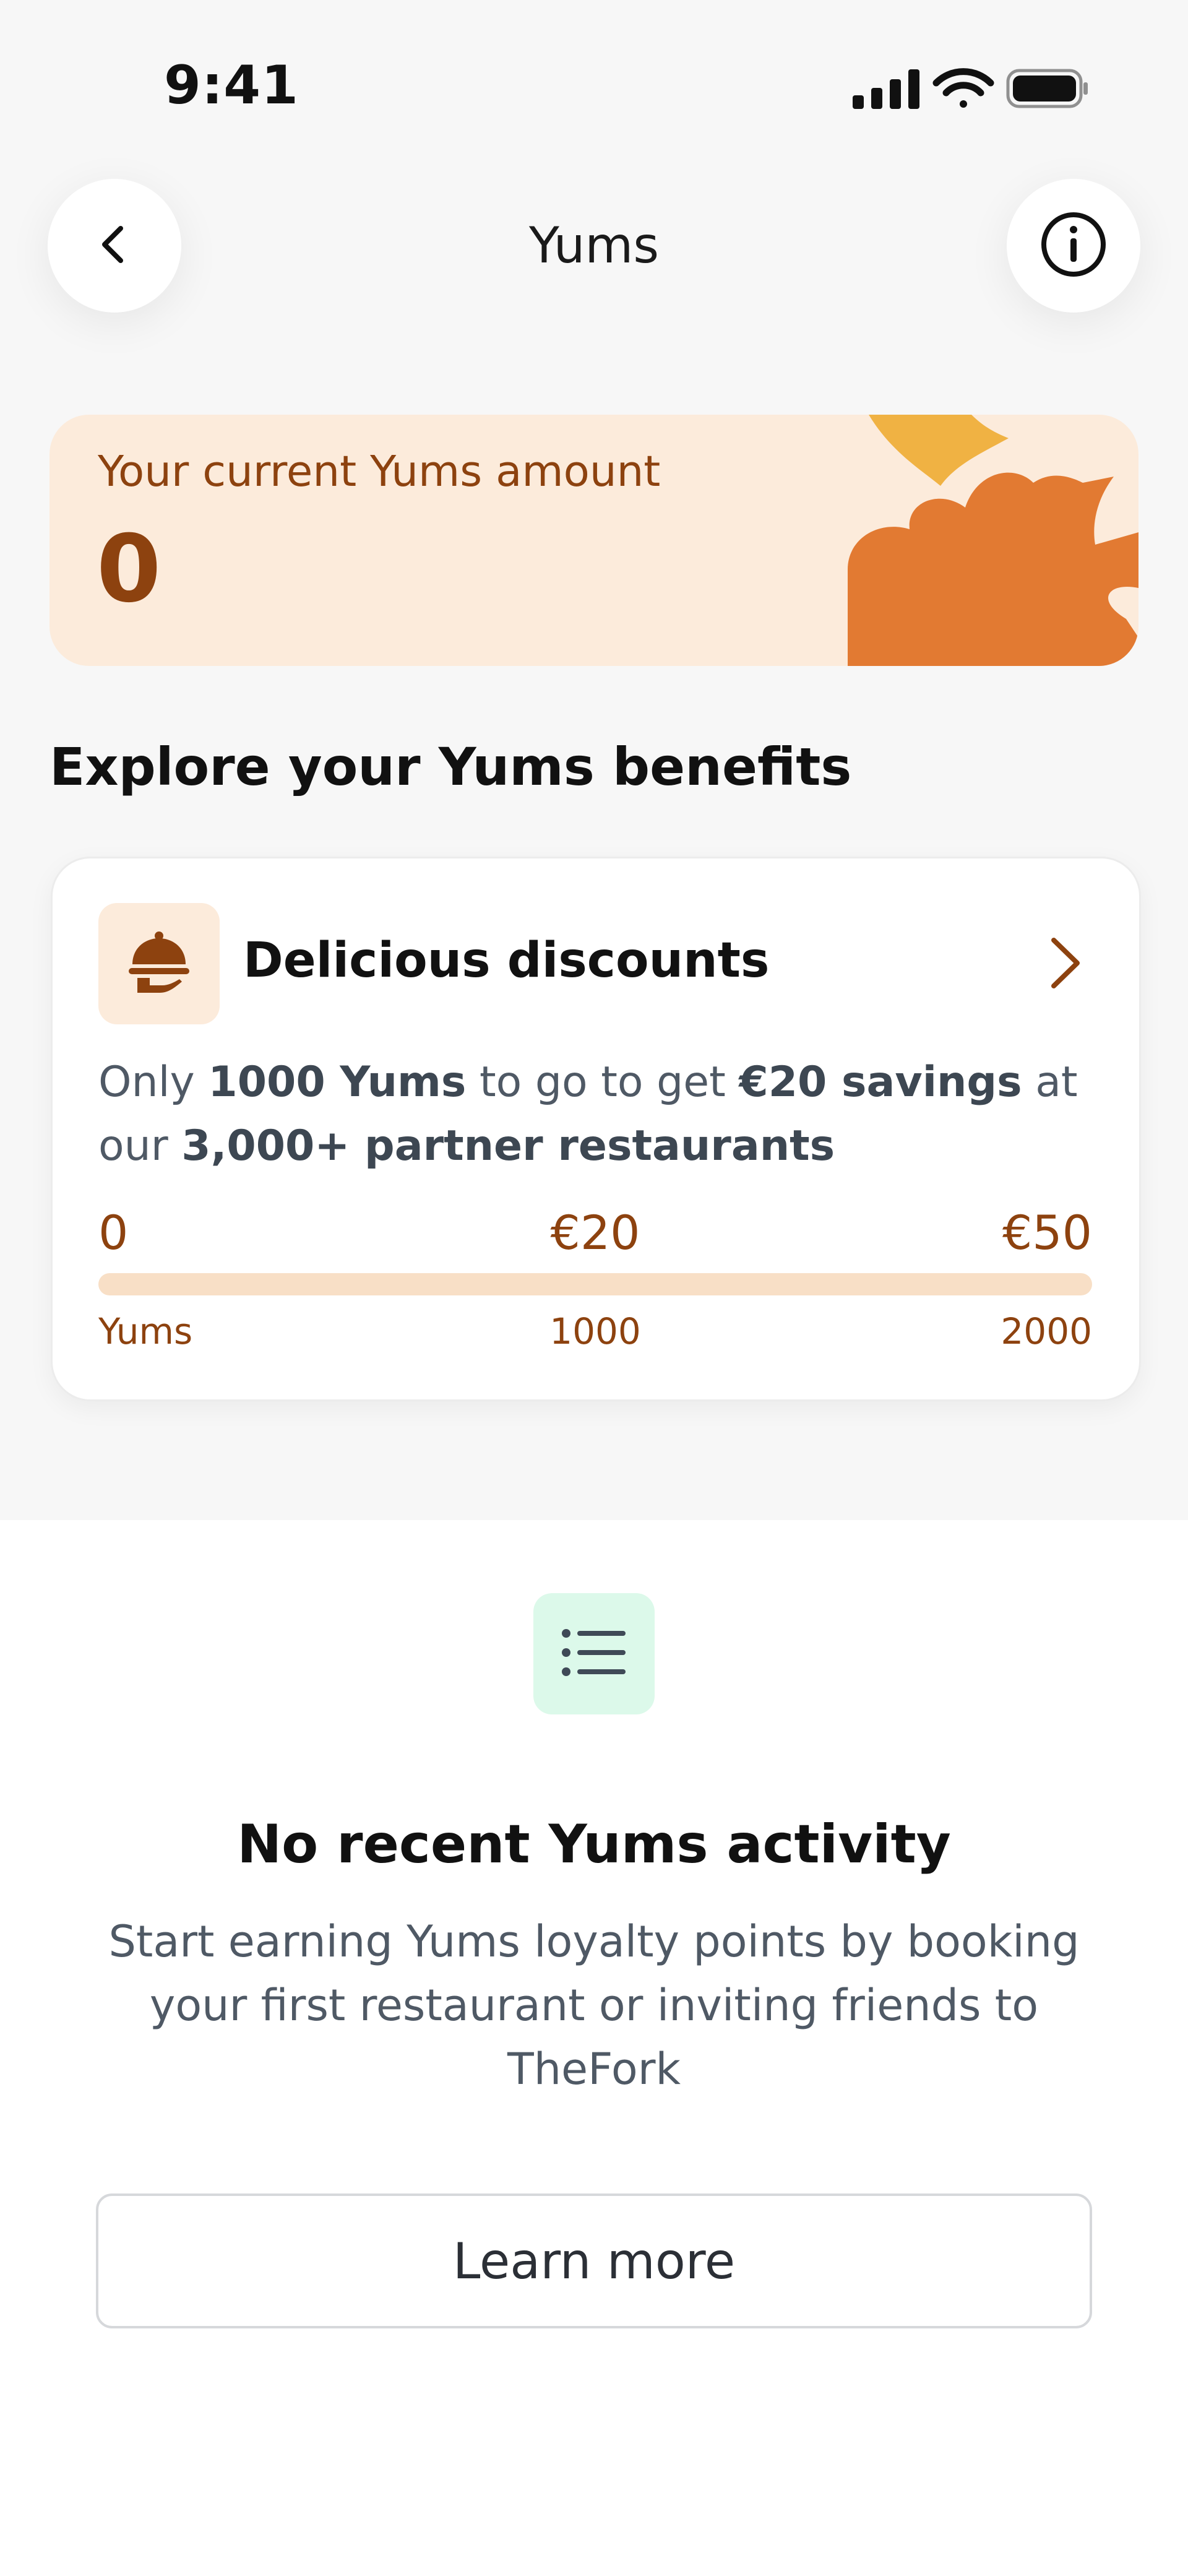 The width and height of the screenshot is (1188, 2576). I want to click on empty-state-title: No recent Yums activity, so click(594, 1844).